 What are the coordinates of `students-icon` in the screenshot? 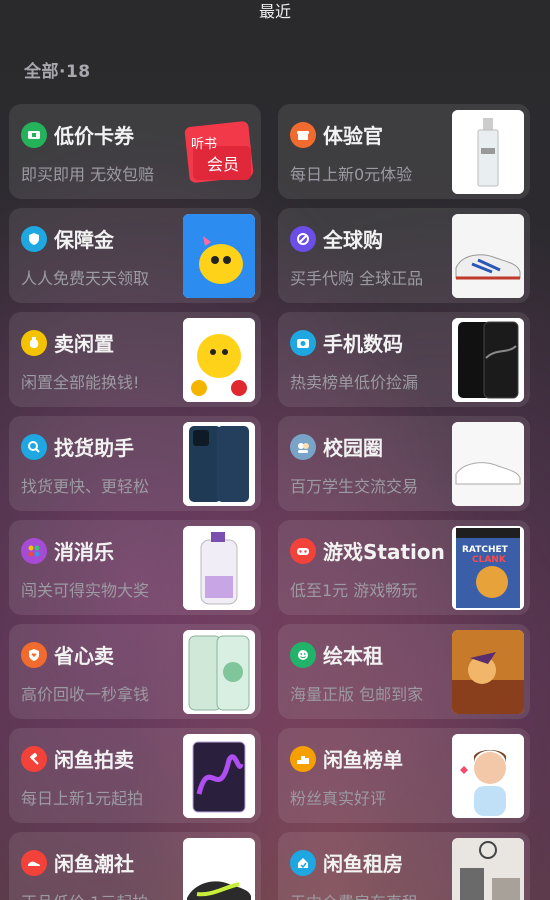 It's located at (303, 447).